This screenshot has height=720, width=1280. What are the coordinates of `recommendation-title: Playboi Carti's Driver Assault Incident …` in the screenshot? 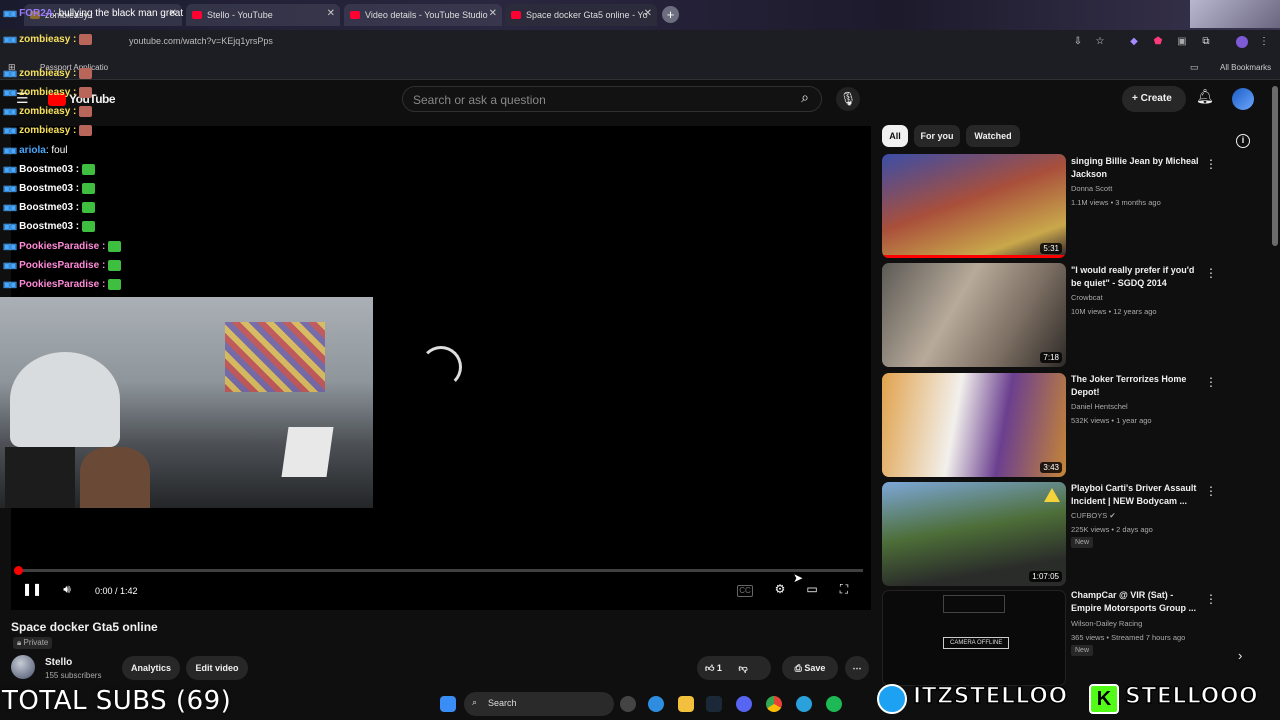 It's located at (1136, 495).